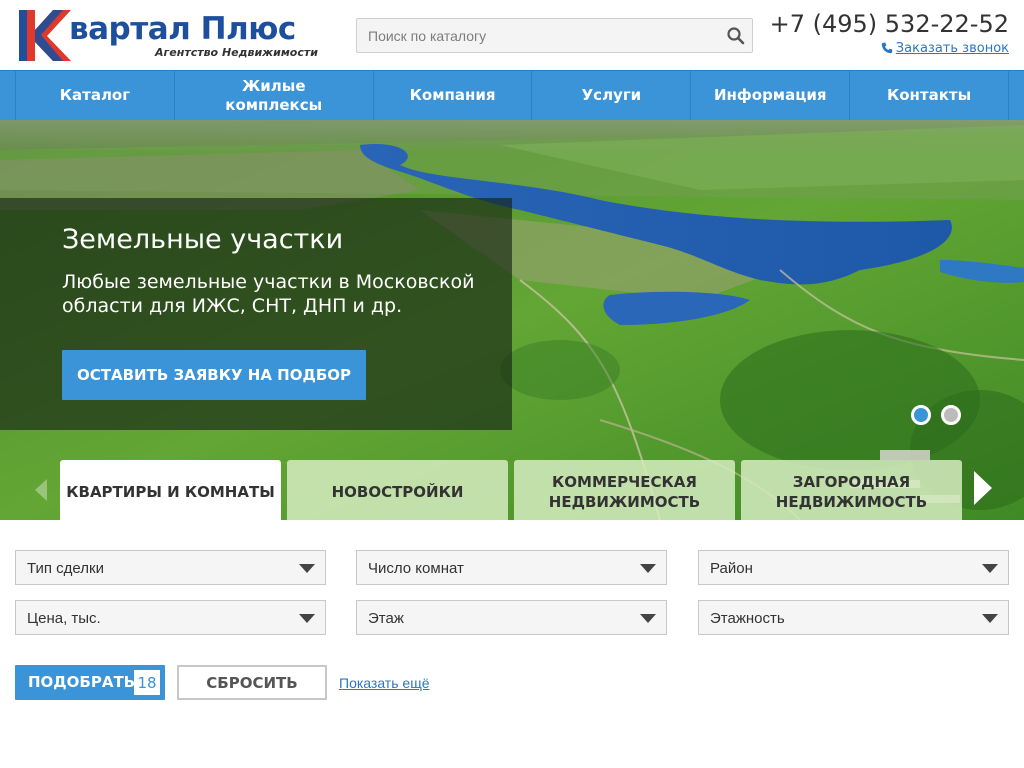  Describe the element at coordinates (64, 618) in the screenshot. I see `price-label: Цена, тыс.` at that location.